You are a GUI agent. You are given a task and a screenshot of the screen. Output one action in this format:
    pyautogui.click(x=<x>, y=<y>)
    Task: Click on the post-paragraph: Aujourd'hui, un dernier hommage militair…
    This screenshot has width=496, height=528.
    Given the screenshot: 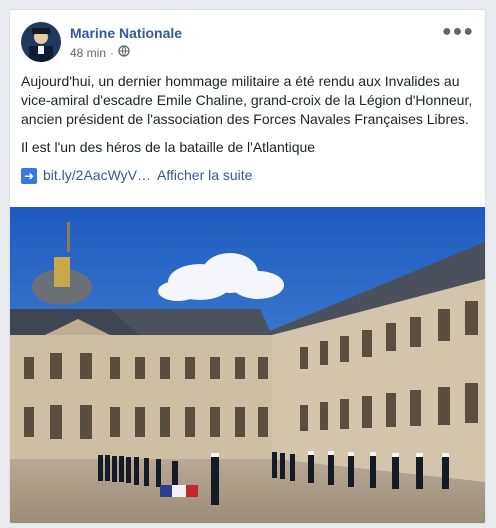 What is the action you would take?
    pyautogui.click(x=247, y=100)
    